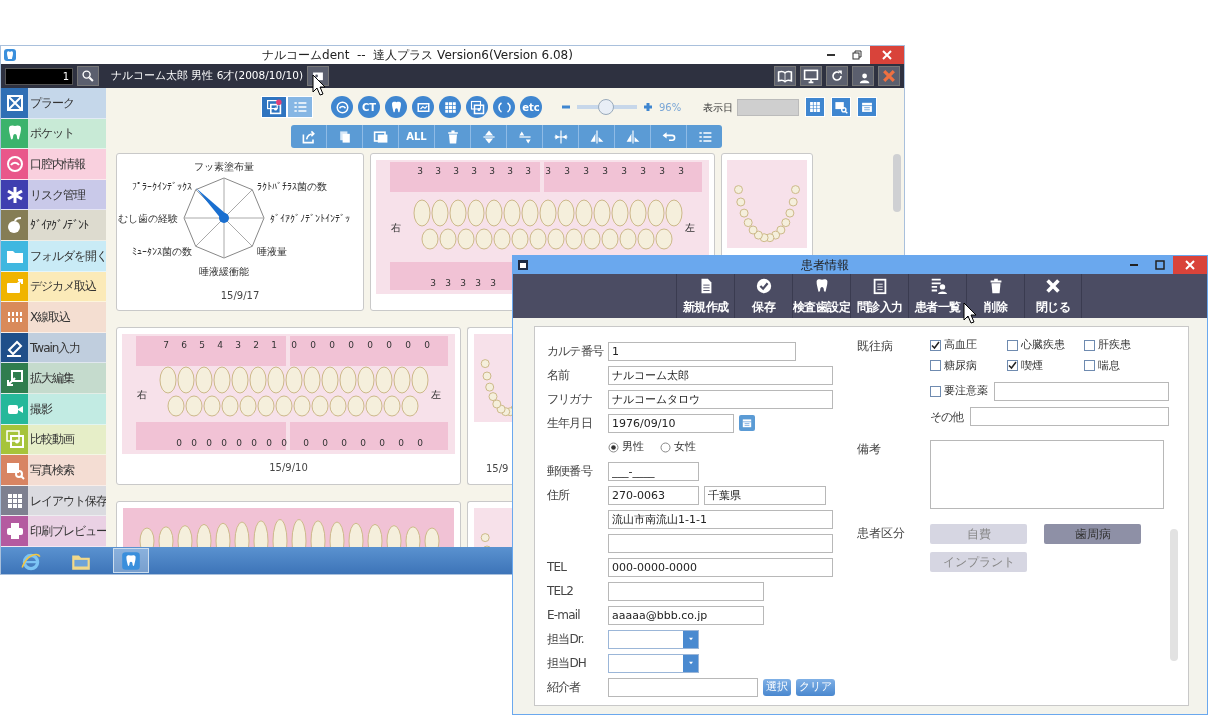 This screenshot has height=715, width=1208. What do you see at coordinates (970, 313) in the screenshot?
I see `cursor-icon` at bounding box center [970, 313].